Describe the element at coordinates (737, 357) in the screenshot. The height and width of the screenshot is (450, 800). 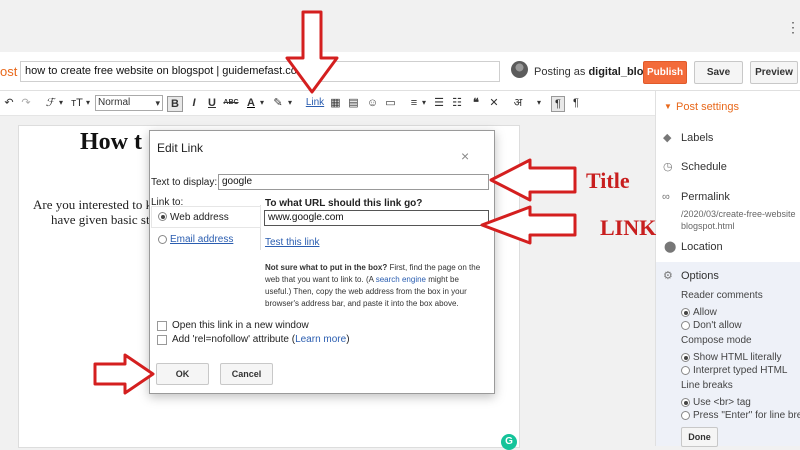
I see `show-html-label: Show HTML literally` at that location.